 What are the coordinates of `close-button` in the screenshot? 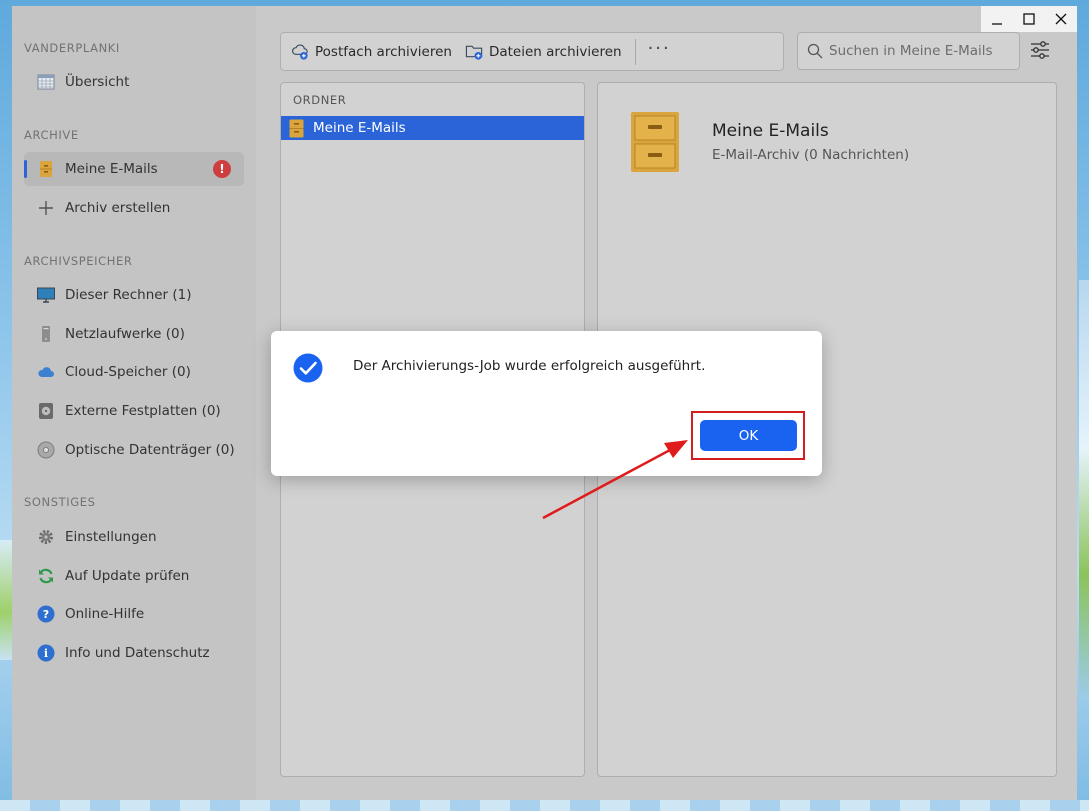 It's located at (1061, 19).